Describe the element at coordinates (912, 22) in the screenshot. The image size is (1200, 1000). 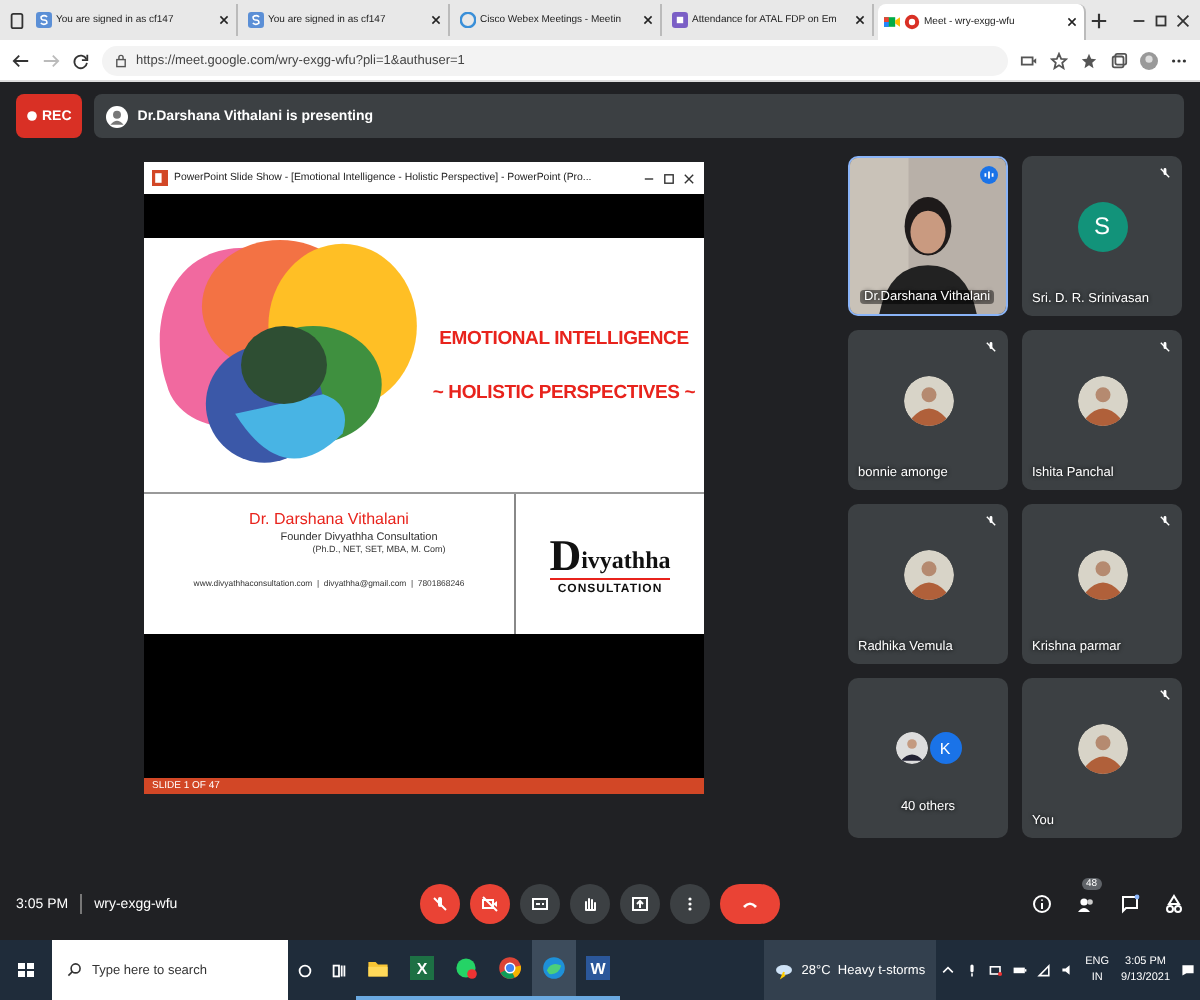
I see `recording-icon` at that location.